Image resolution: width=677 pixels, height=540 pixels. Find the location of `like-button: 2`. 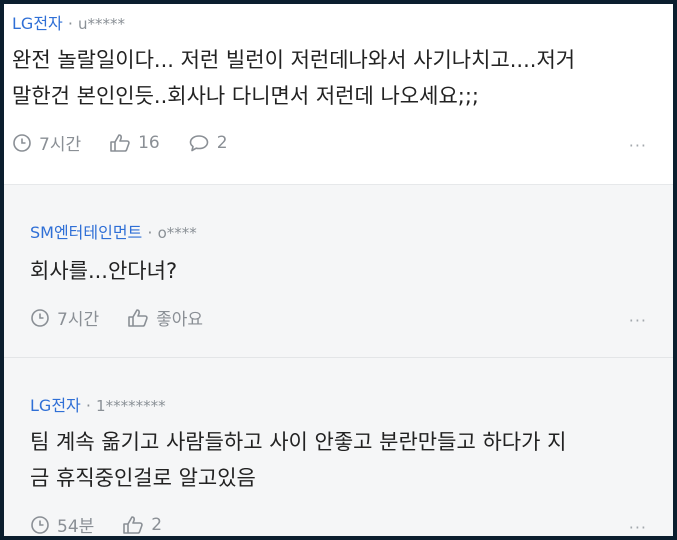

like-button: 2 is located at coordinates (142, 525).